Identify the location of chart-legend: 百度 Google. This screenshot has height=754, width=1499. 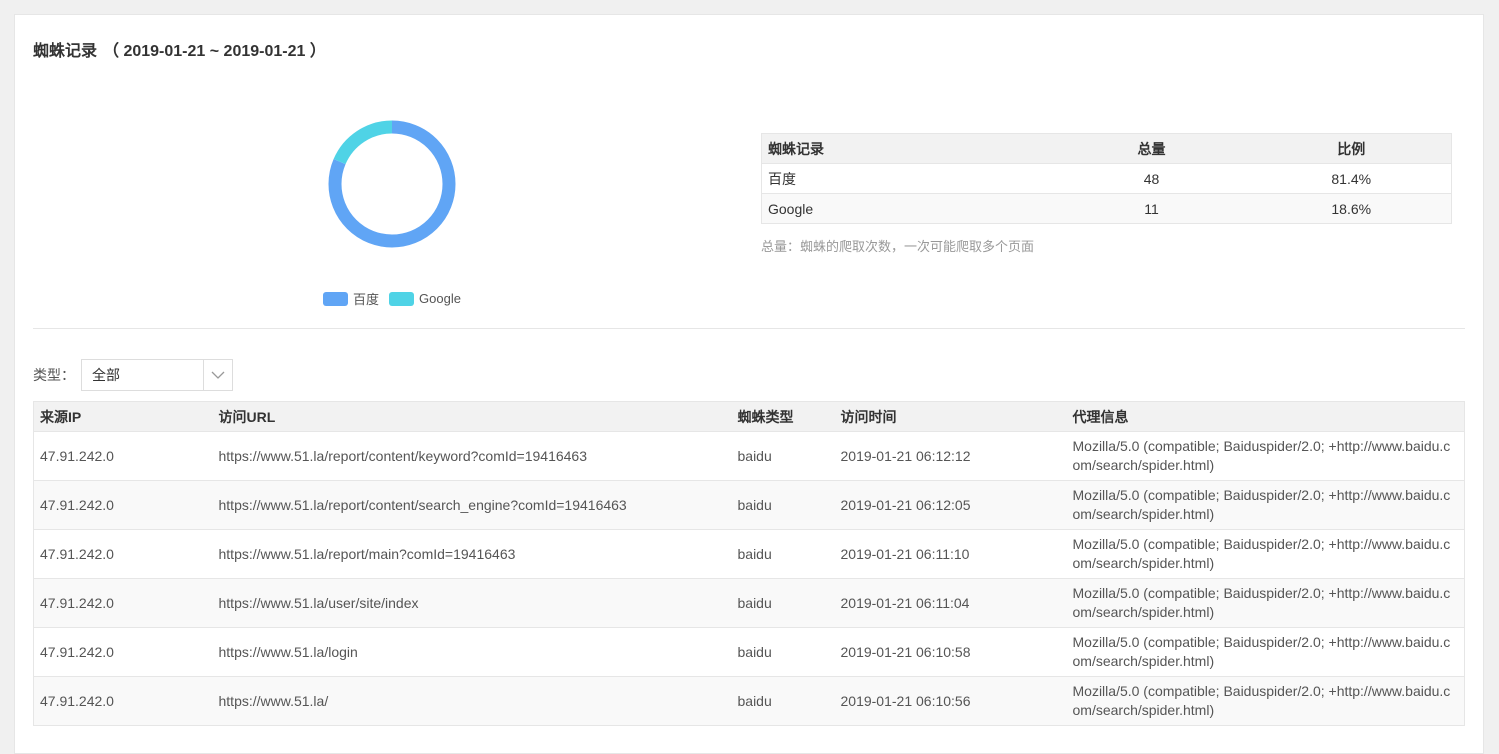
(397, 298).